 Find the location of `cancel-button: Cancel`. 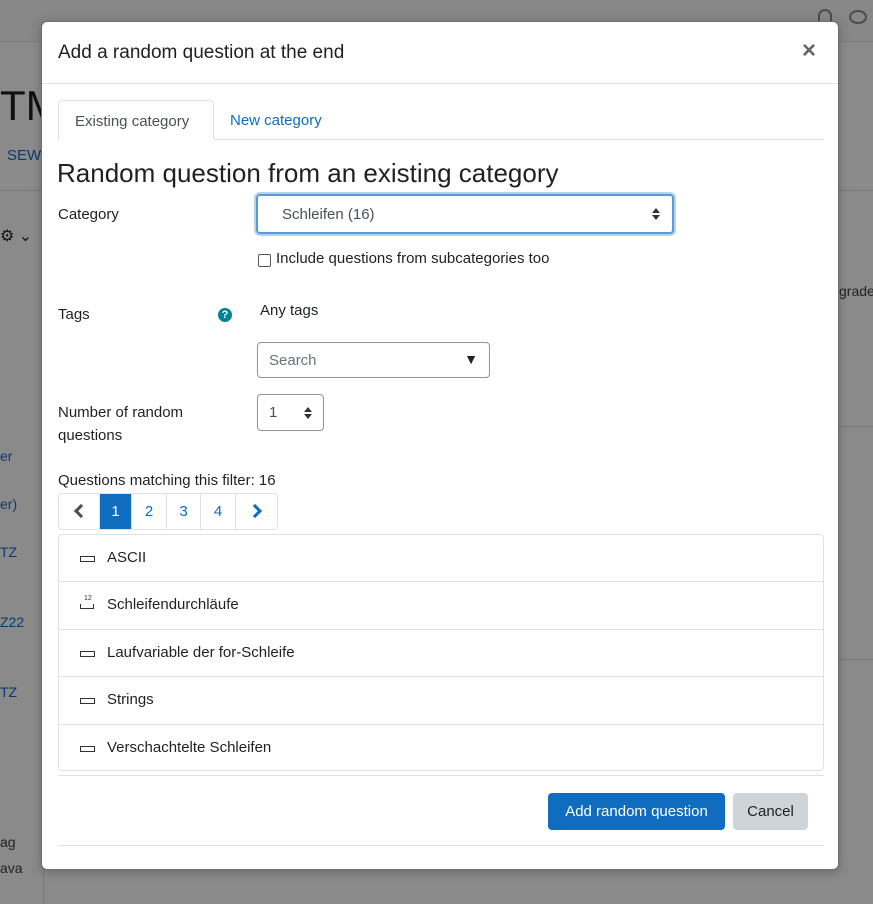

cancel-button: Cancel is located at coordinates (770, 811).